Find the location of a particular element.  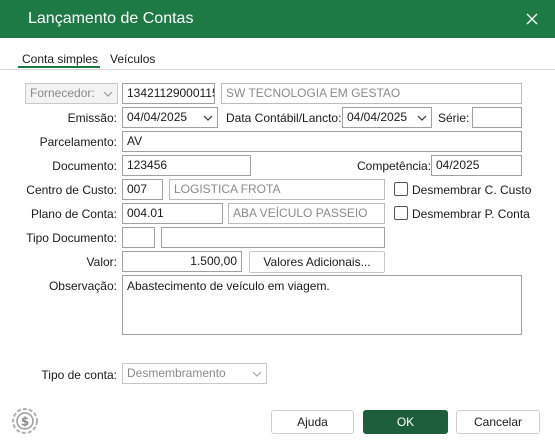

ok-button: OK is located at coordinates (405, 422).